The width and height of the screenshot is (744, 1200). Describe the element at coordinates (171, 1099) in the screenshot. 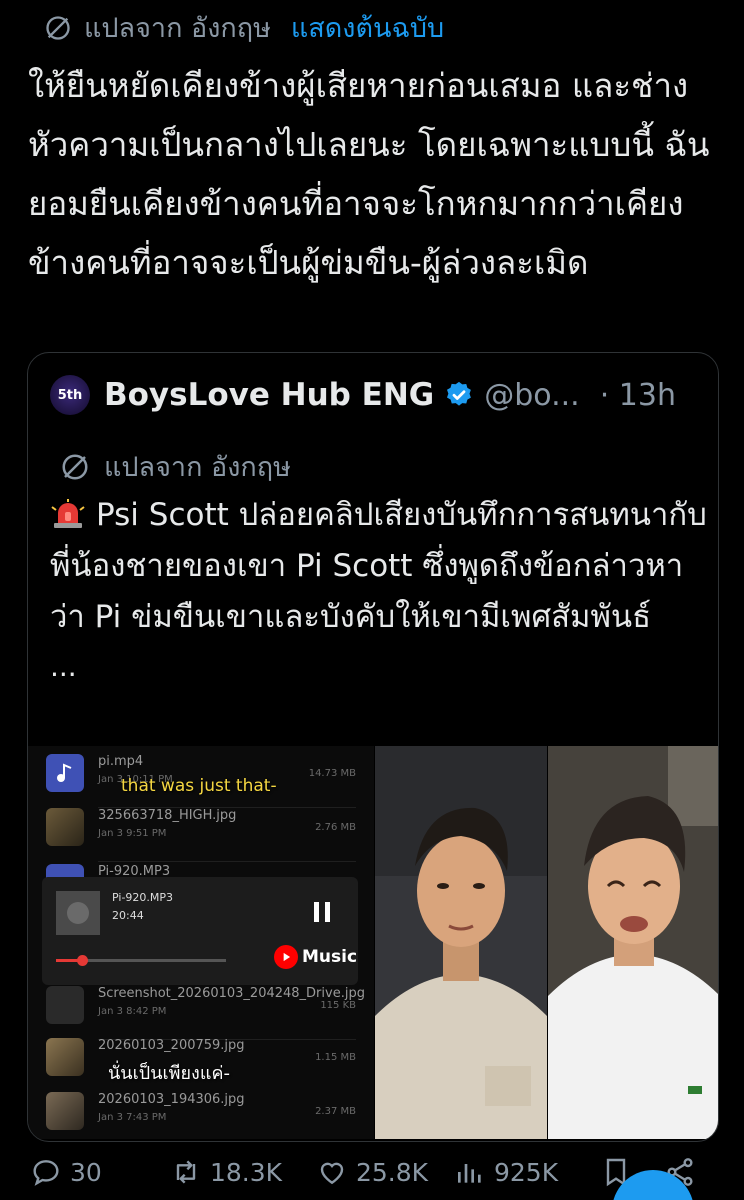

I see `file-name: 20260103_194306.jpg` at that location.